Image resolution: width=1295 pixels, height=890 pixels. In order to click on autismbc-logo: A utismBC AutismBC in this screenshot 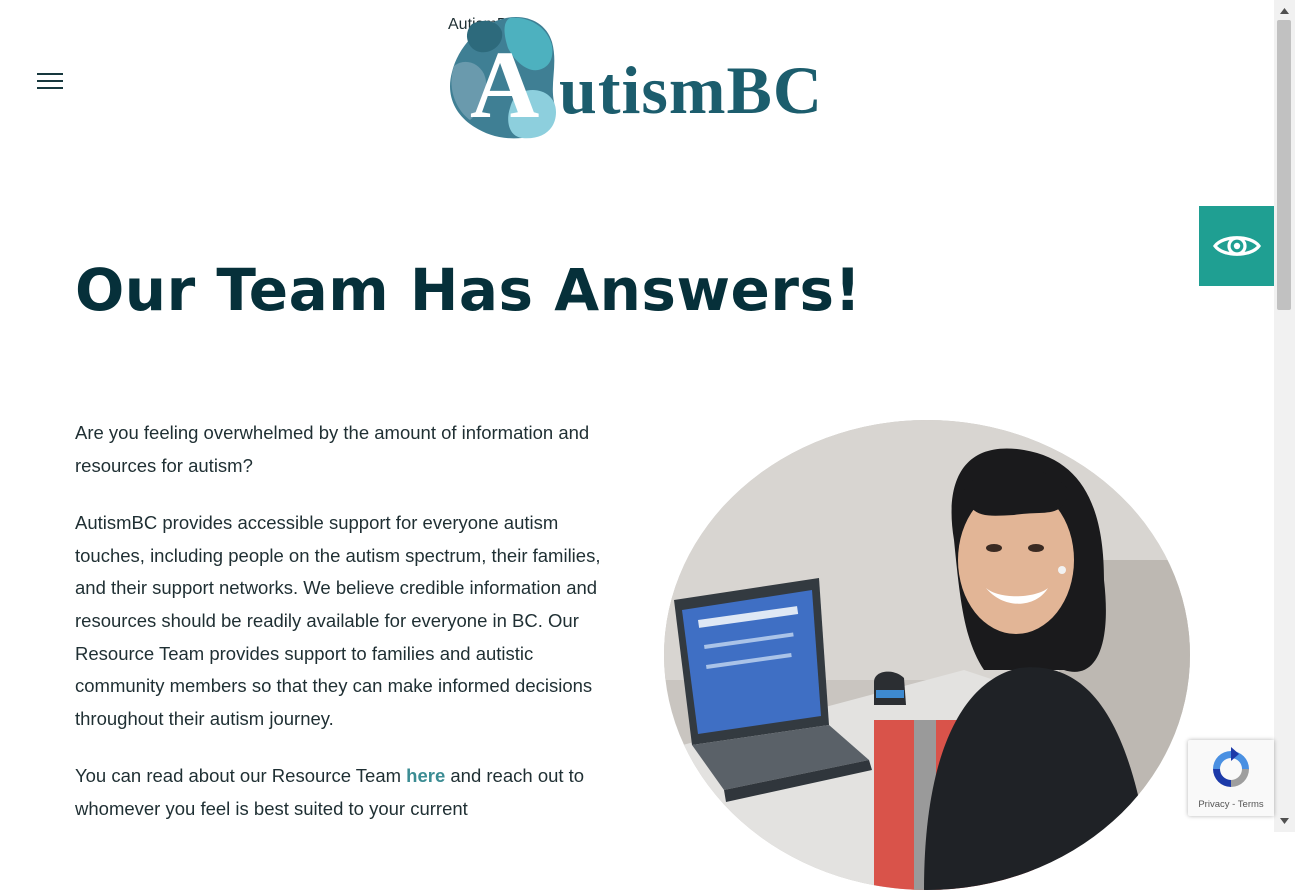, I will do `click(638, 78)`.